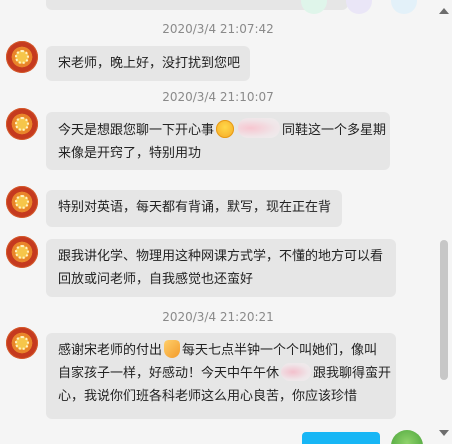 This screenshot has width=452, height=444. I want to click on message-bubble: 今天是想跟您聊一下开心事 同鞋这一个多星期 来像是开窍了，特别用功, so click(218, 141).